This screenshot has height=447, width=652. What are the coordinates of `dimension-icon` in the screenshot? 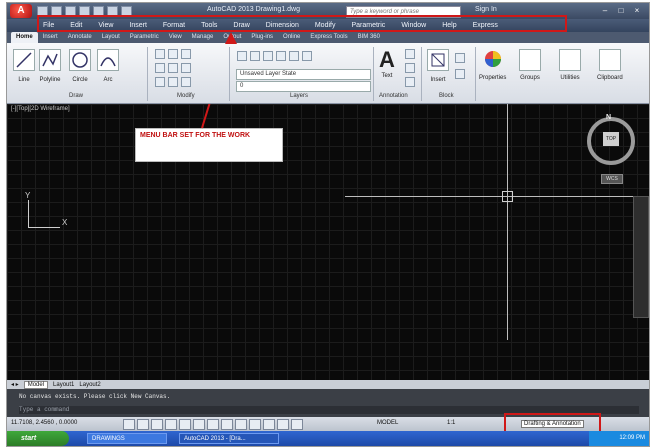 It's located at (410, 54).